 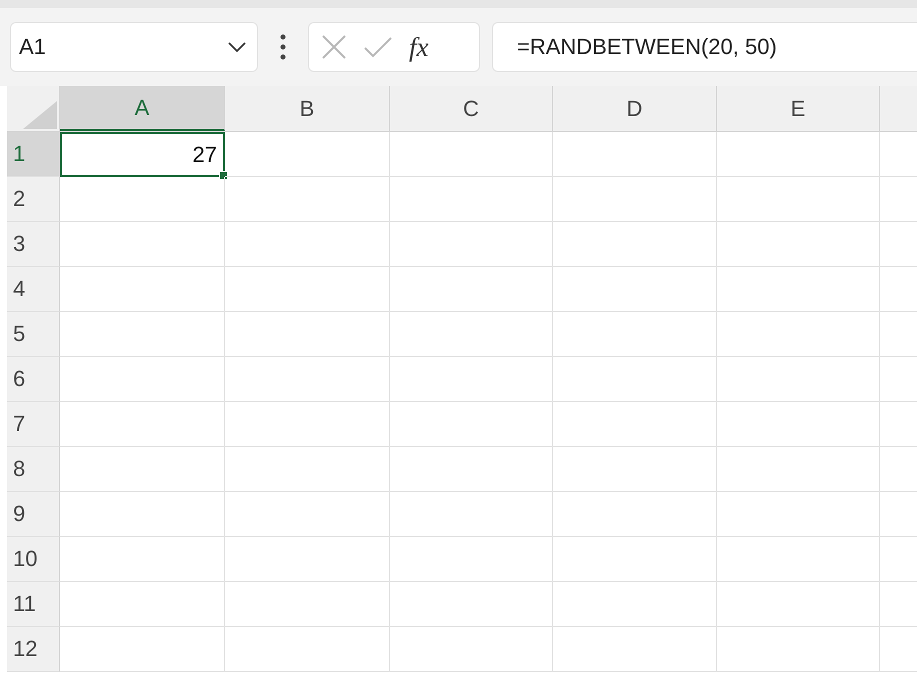 I want to click on row-header: 9, so click(x=33, y=514).